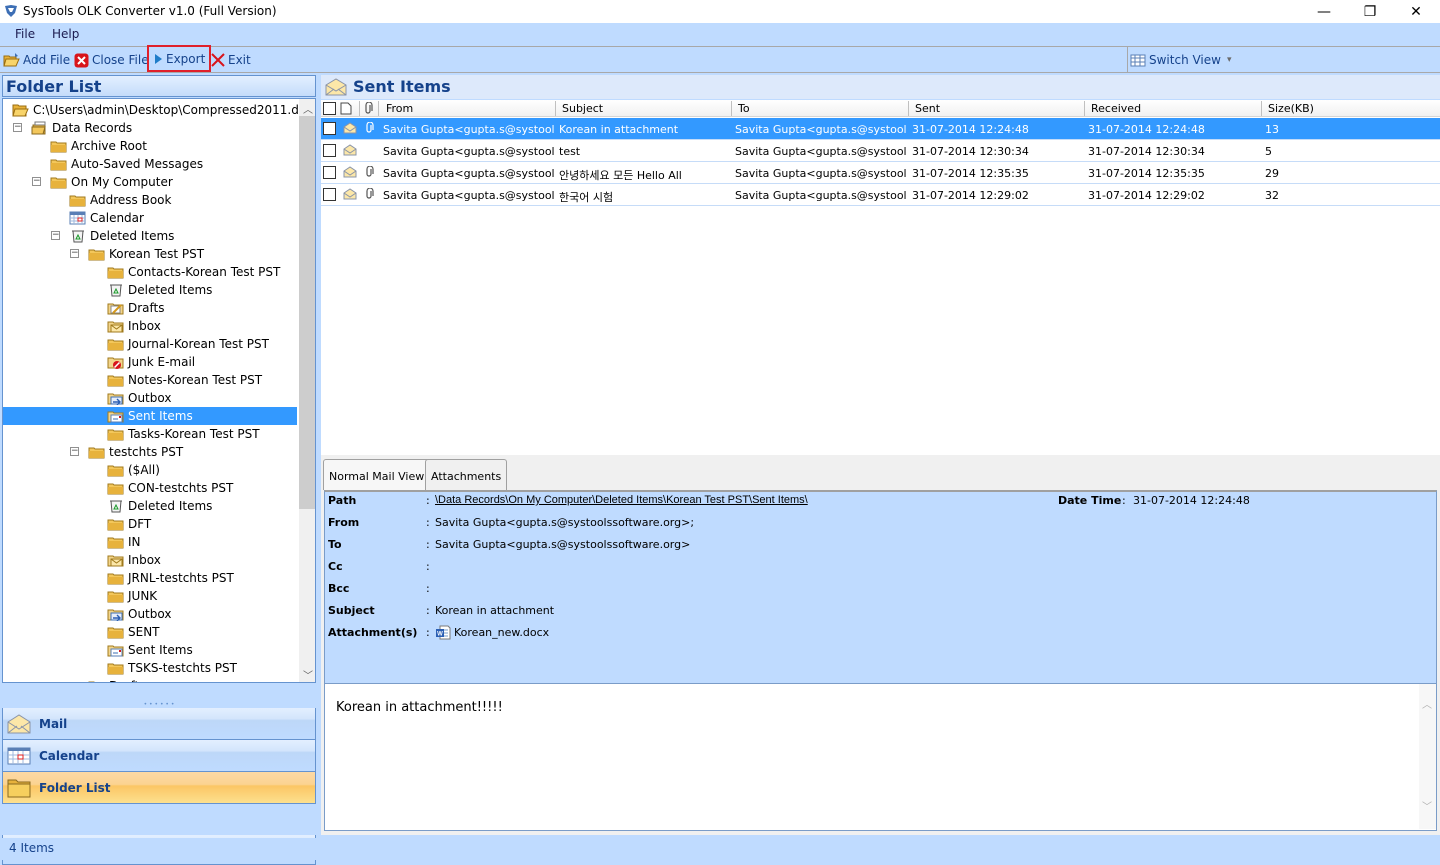 The image size is (1440, 865). I want to click on tree-item: IN, so click(124, 542).